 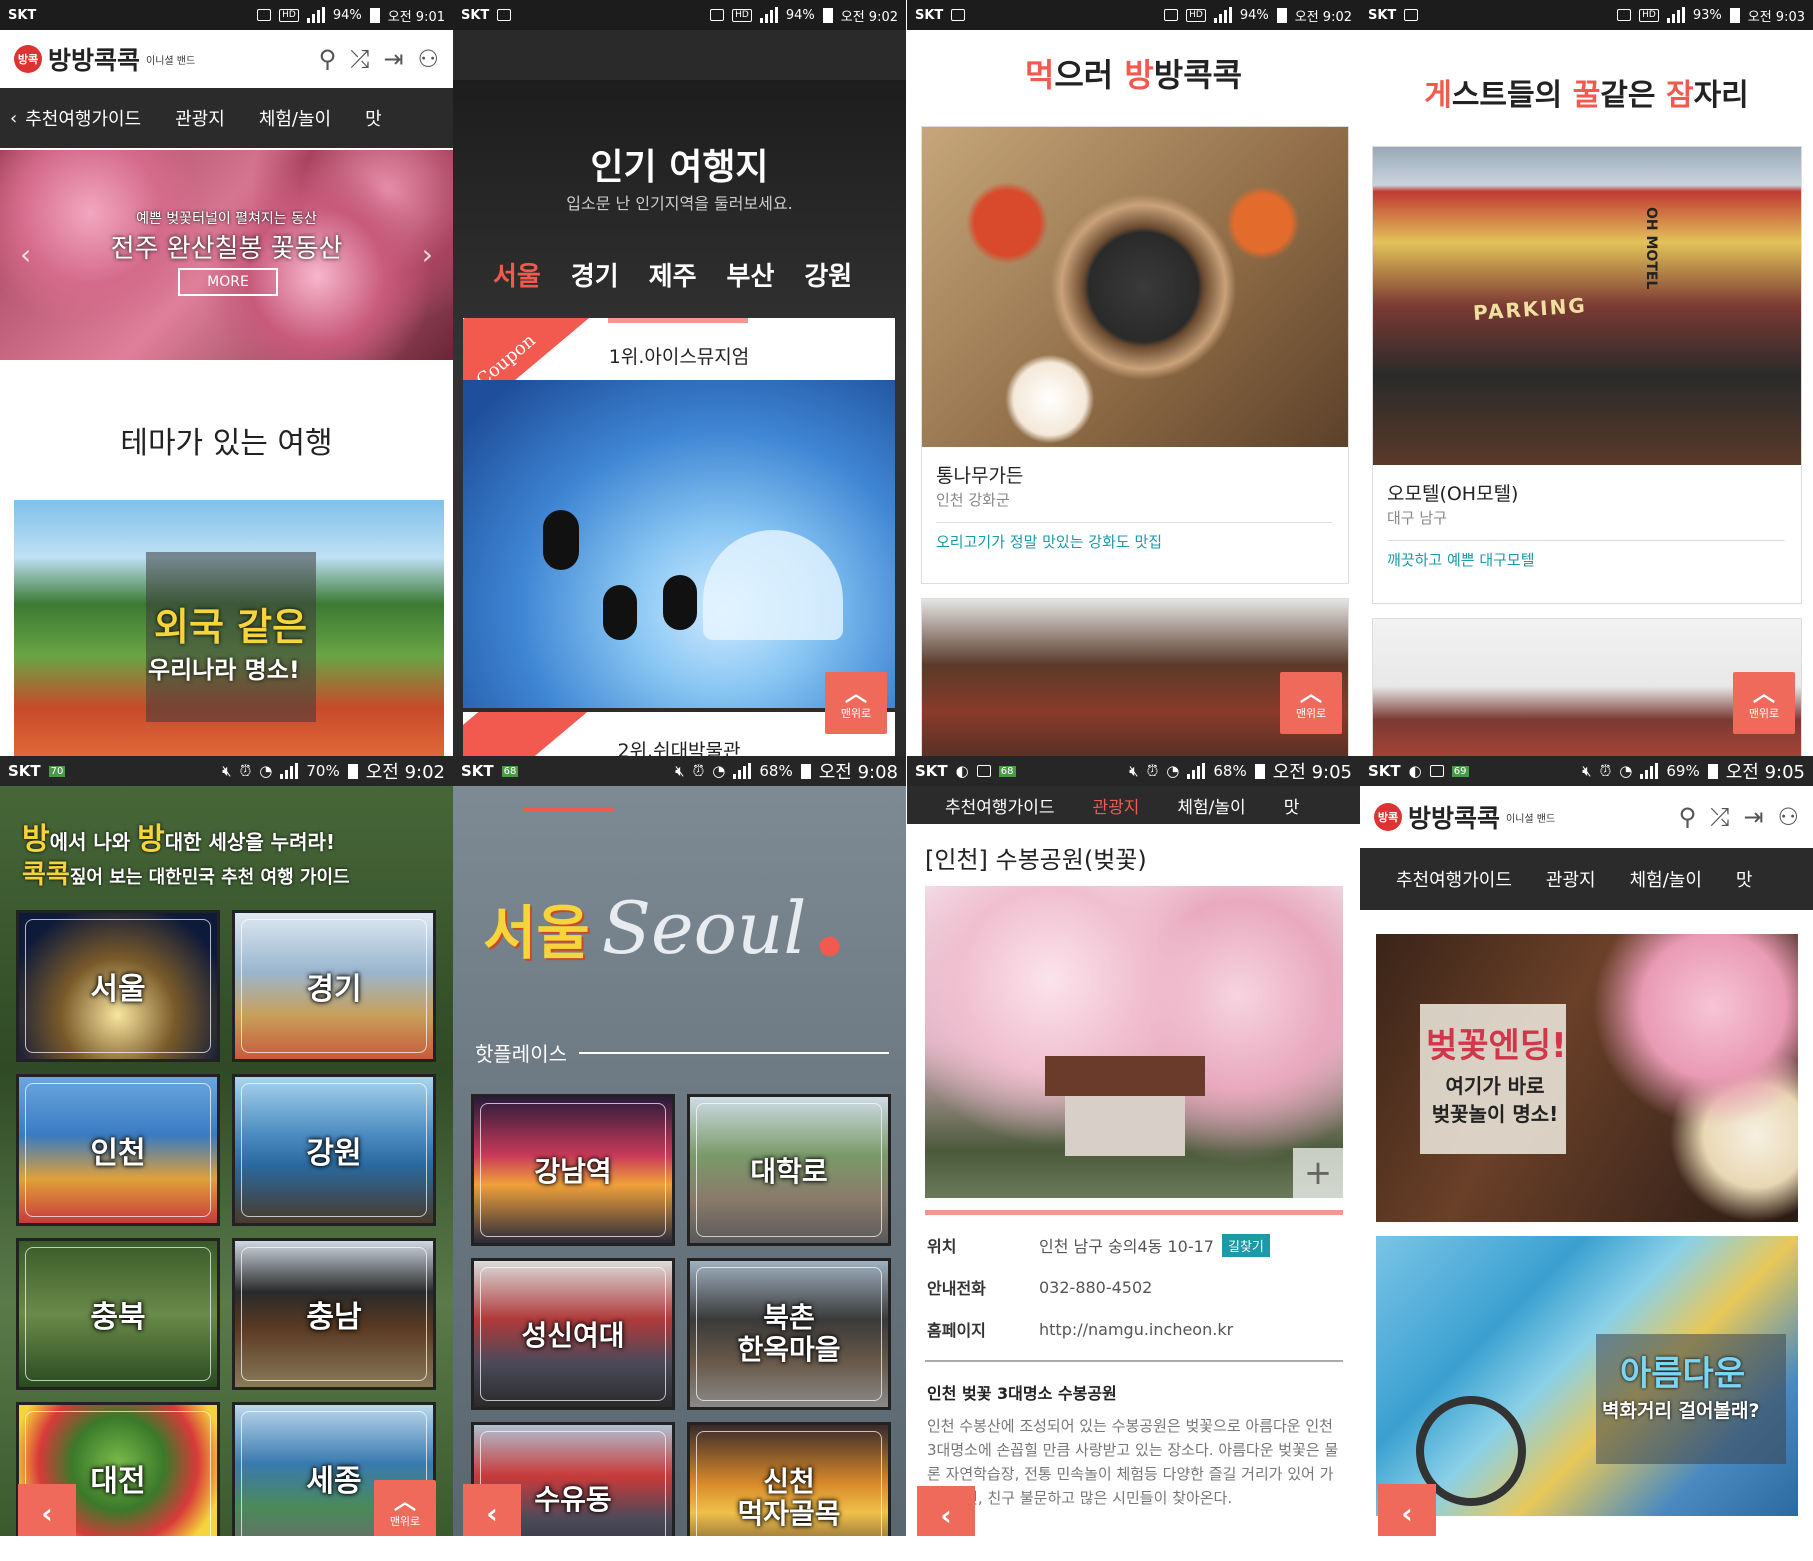 I want to click on headline-text: 대한 세상을 누려라!, so click(x=249, y=842).